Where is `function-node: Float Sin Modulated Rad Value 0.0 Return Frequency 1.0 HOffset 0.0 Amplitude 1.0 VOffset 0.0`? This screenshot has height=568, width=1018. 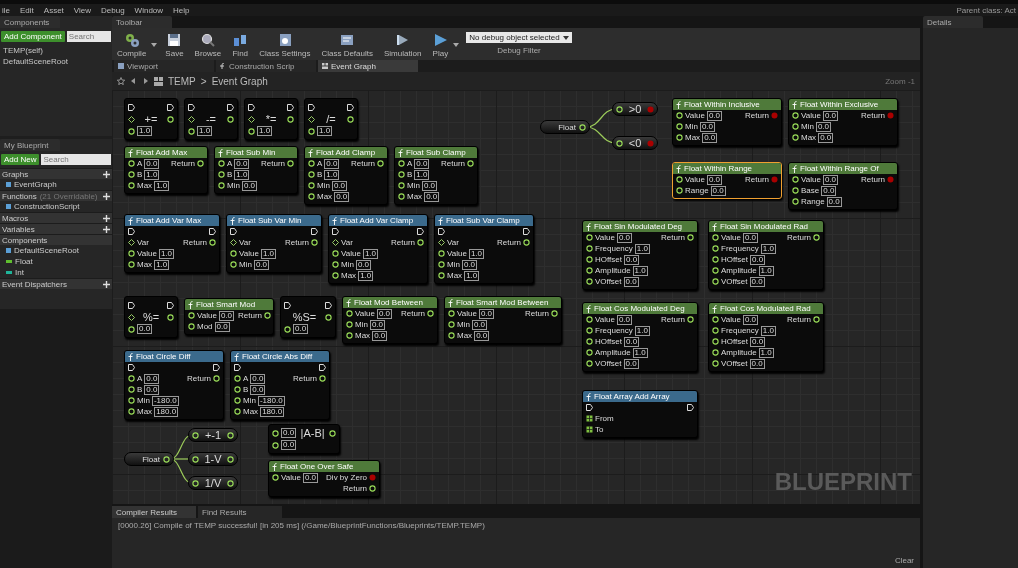
function-node: Float Sin Modulated Rad Value 0.0 Return Frequency 1.0 HOffset 0.0 Amplitude 1.0 VOffset 0.0 is located at coordinates (766, 255).